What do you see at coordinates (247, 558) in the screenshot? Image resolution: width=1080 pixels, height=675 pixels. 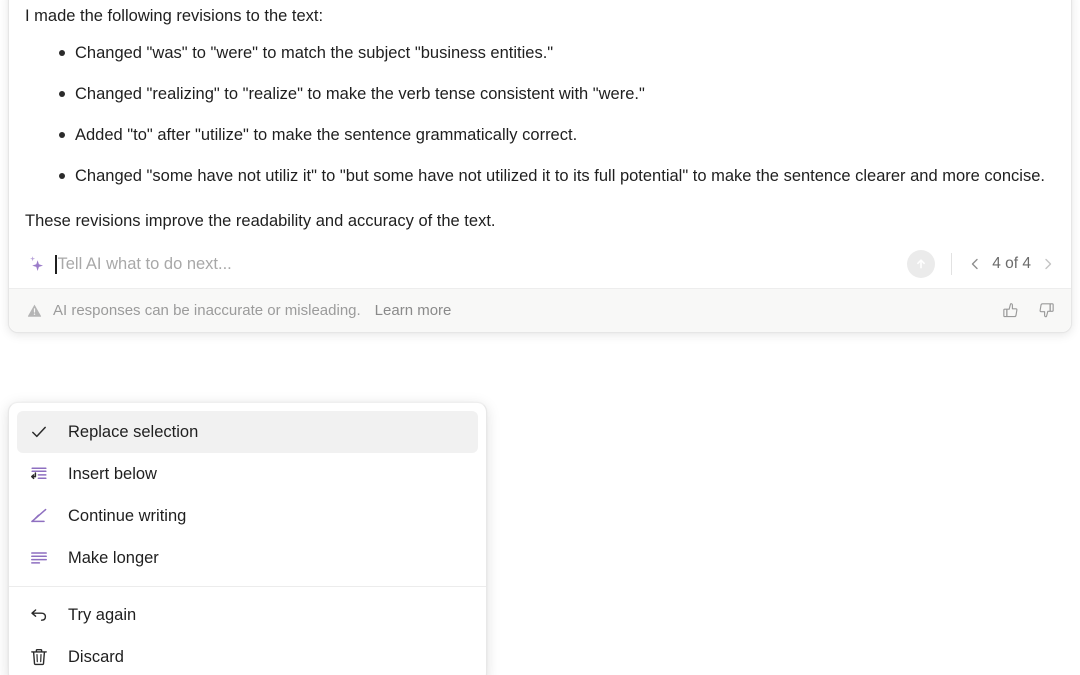 I see `menu-item-make-longer: Make longer` at bounding box center [247, 558].